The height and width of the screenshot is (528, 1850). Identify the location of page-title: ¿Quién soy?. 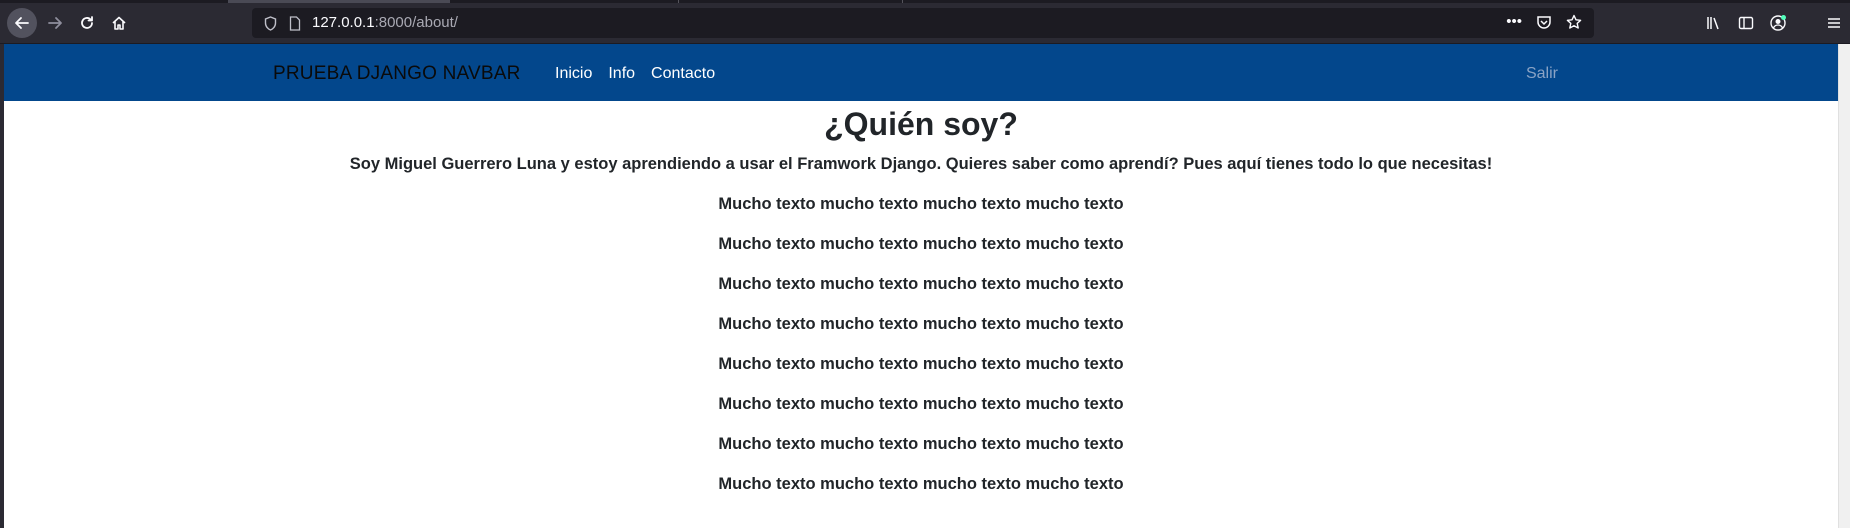
(921, 124).